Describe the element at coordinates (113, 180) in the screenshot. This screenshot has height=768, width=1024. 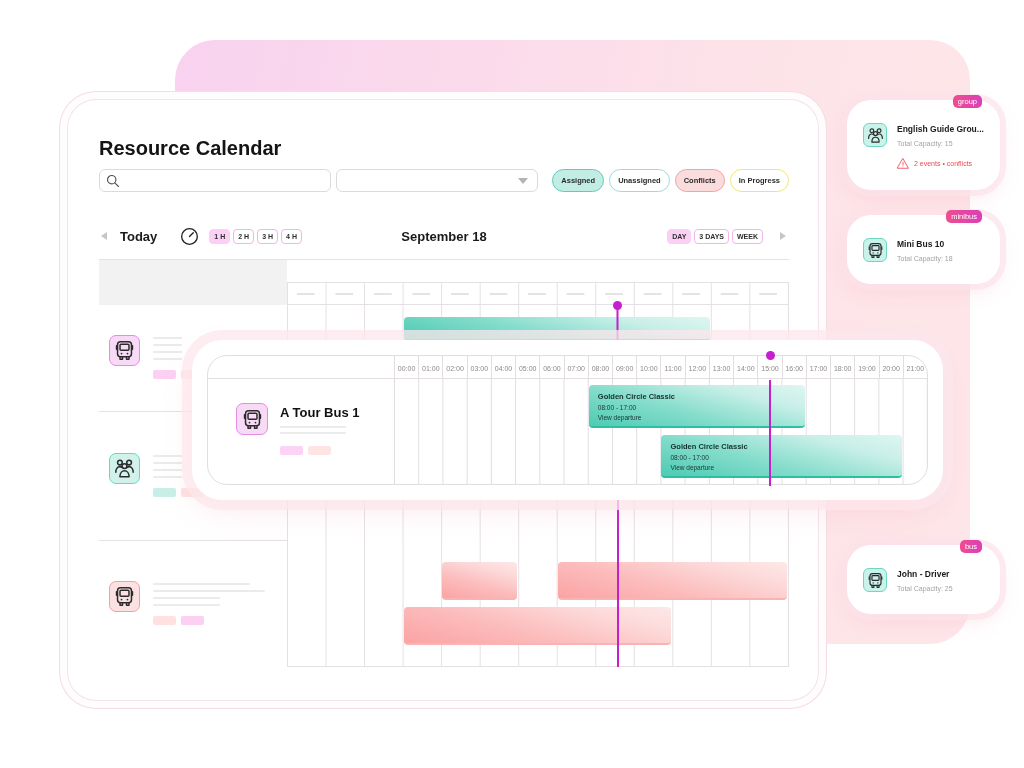
I see `search-icon` at that location.